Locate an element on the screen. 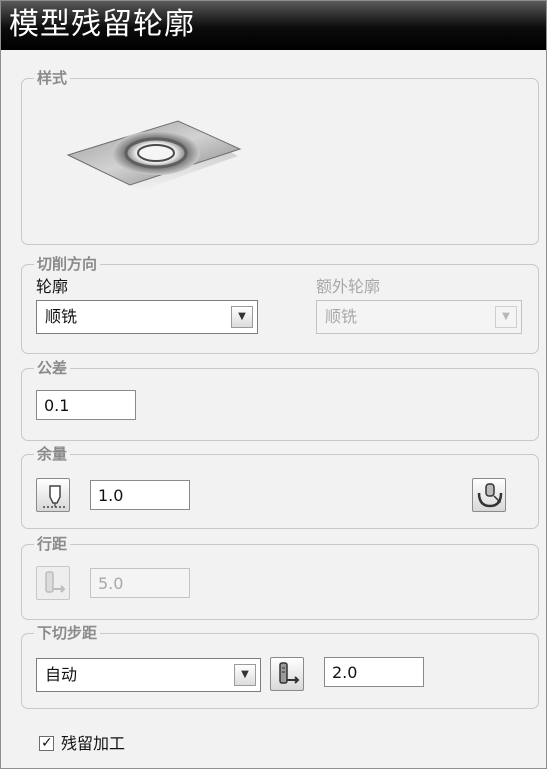  rest-machining-label: 残留加工 is located at coordinates (93, 743).